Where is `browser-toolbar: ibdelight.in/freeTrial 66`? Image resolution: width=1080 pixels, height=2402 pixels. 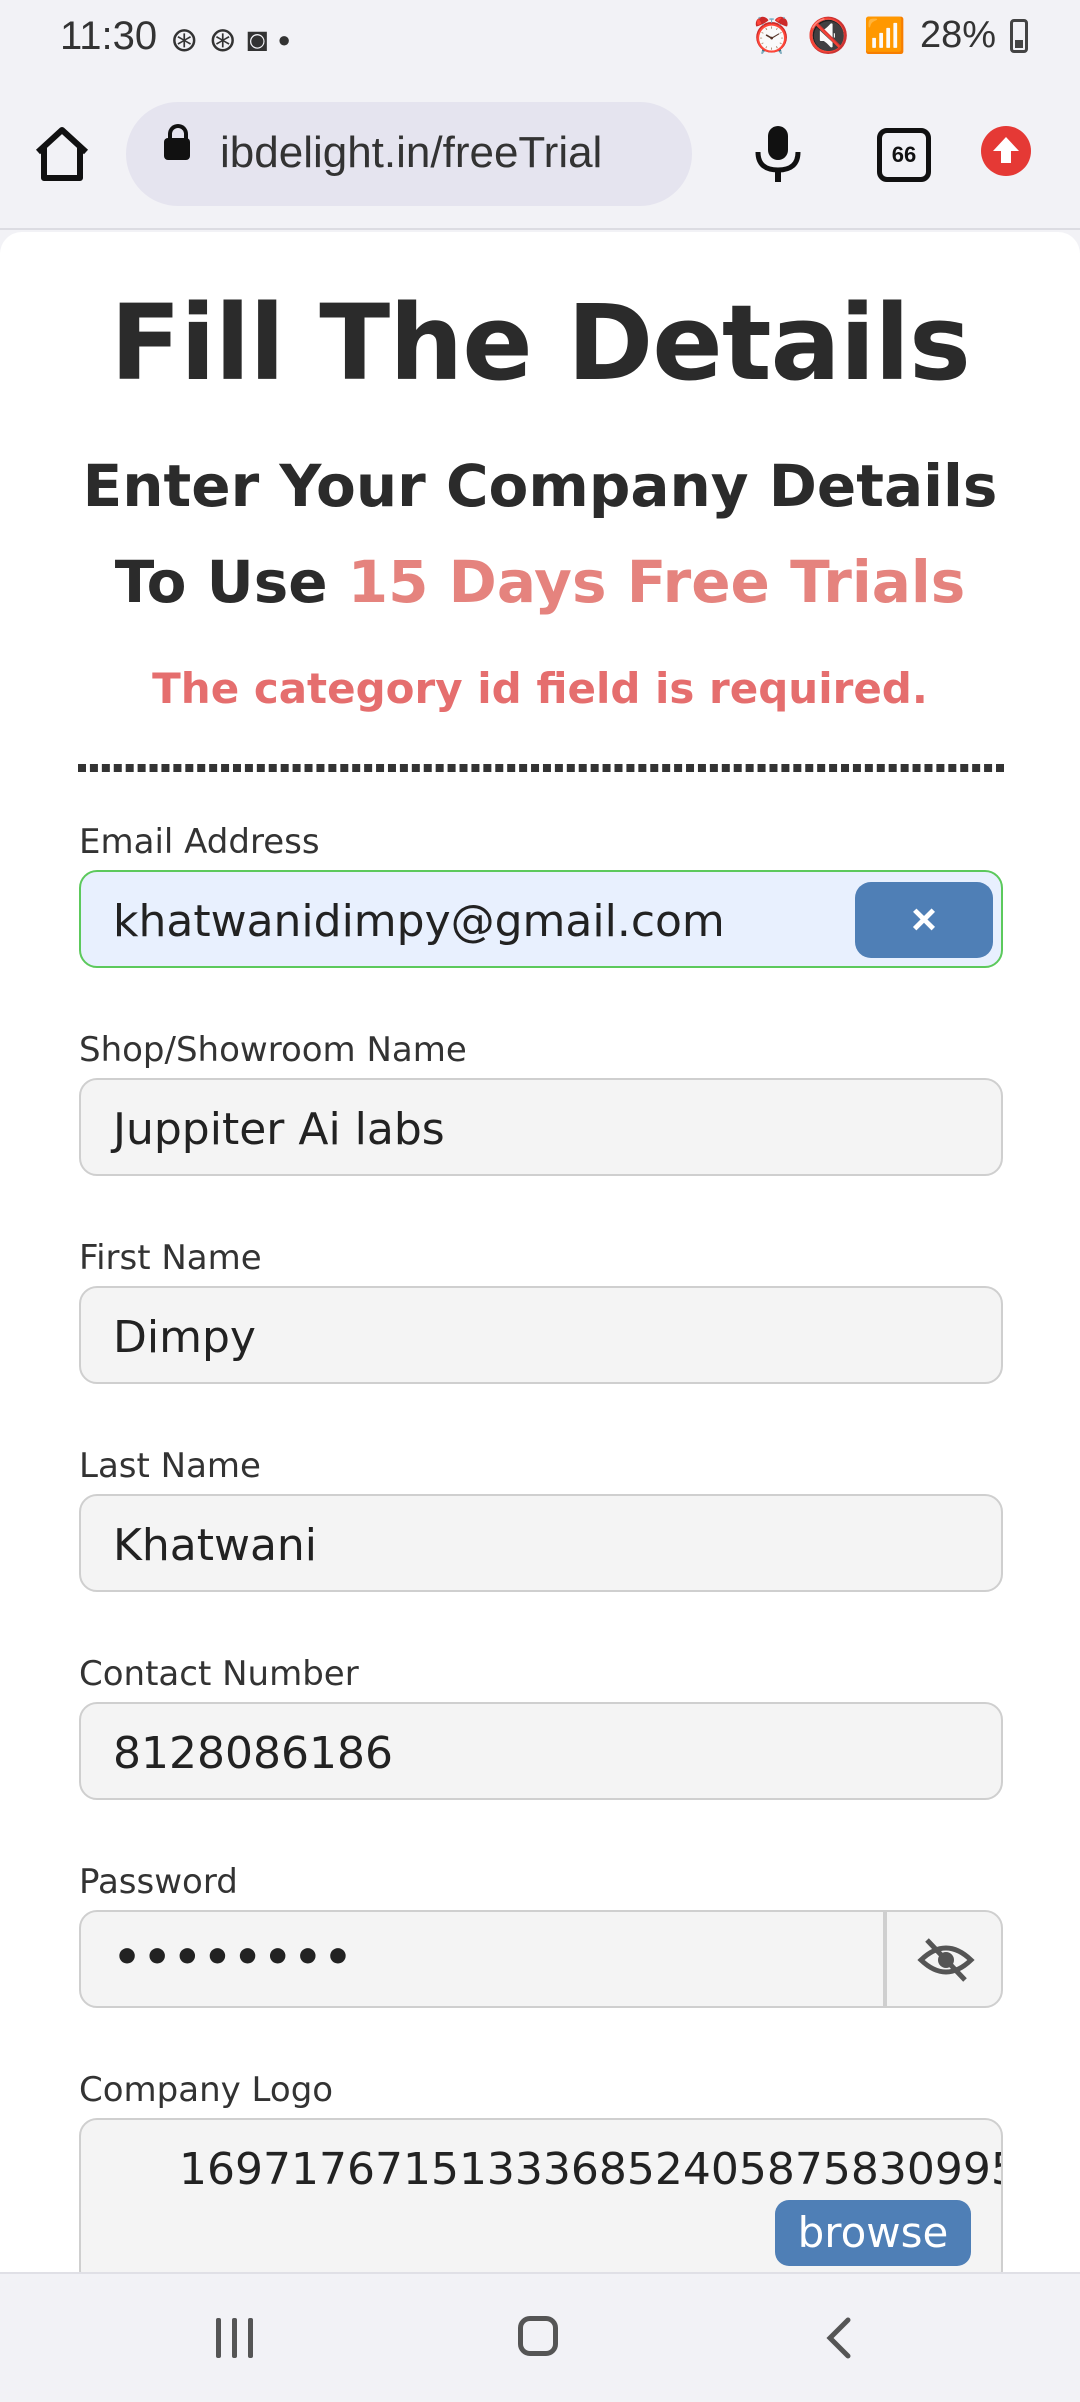
browser-toolbar: ibdelight.in/freeTrial 66 is located at coordinates (540, 155).